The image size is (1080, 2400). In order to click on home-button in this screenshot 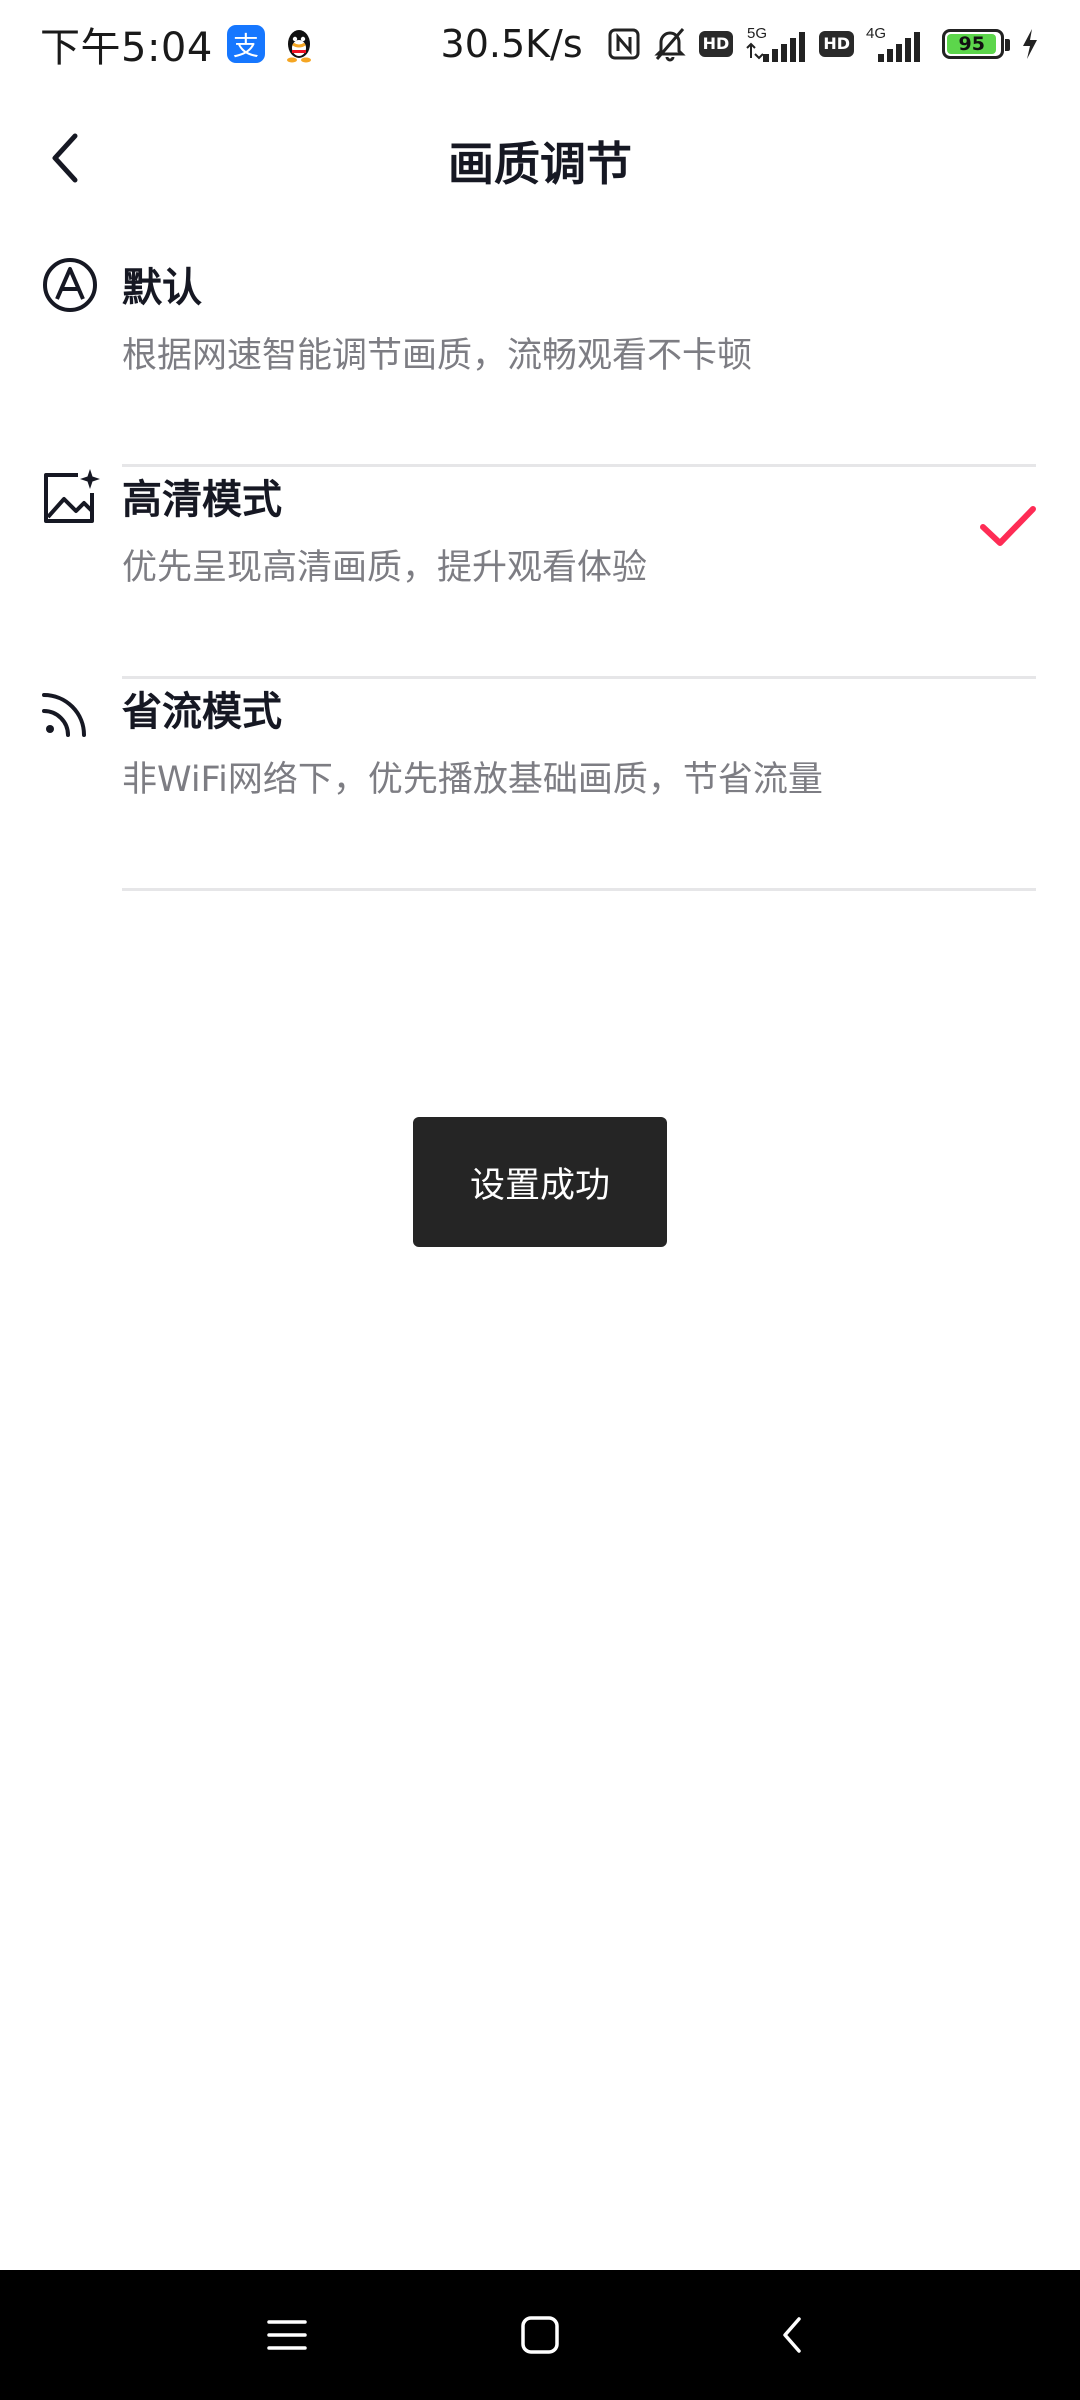, I will do `click(540, 2335)`.